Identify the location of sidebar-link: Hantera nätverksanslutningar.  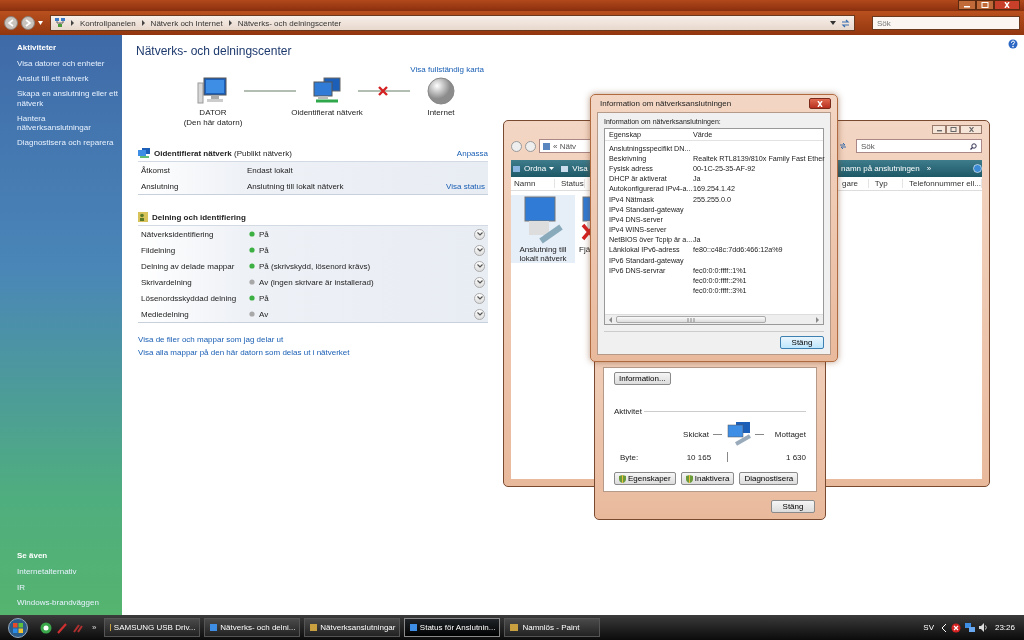
(67, 123).